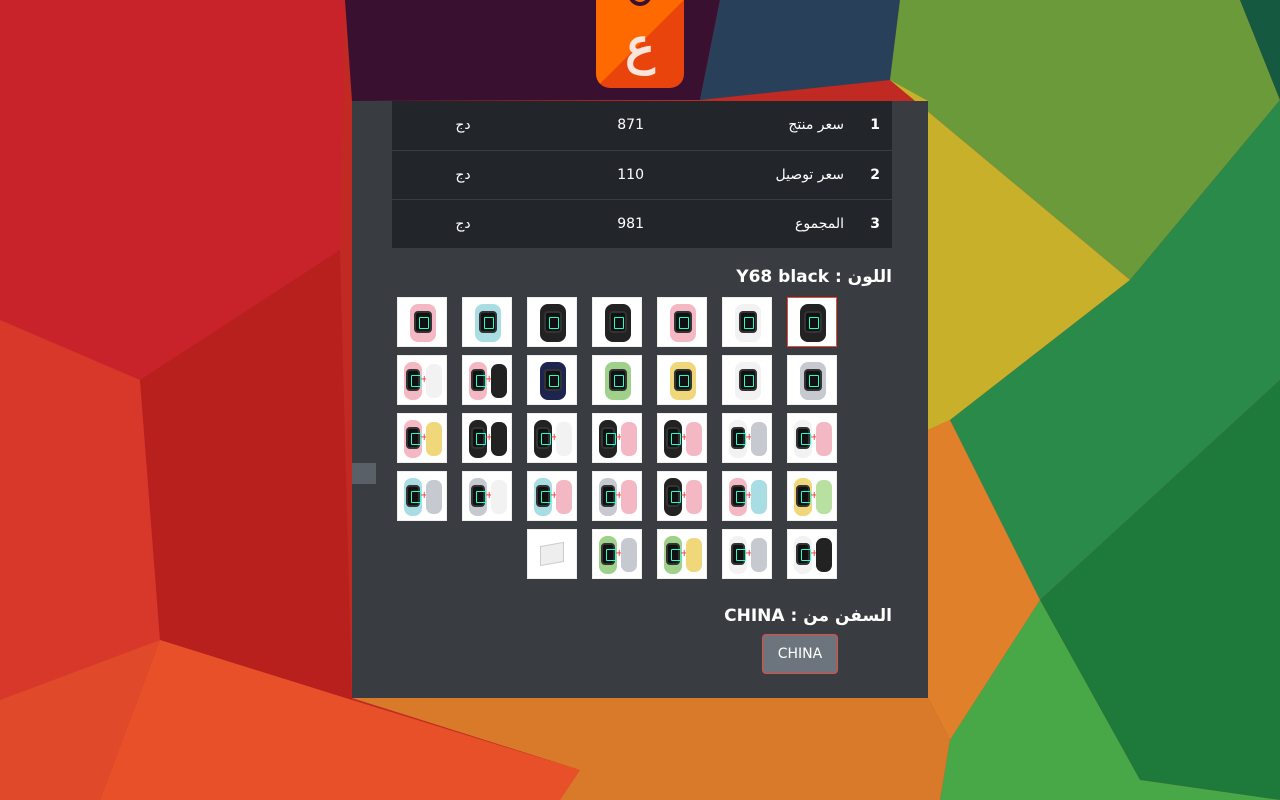 The width and height of the screenshot is (1280, 800). I want to click on logo-glyph: ع, so click(640, 45).